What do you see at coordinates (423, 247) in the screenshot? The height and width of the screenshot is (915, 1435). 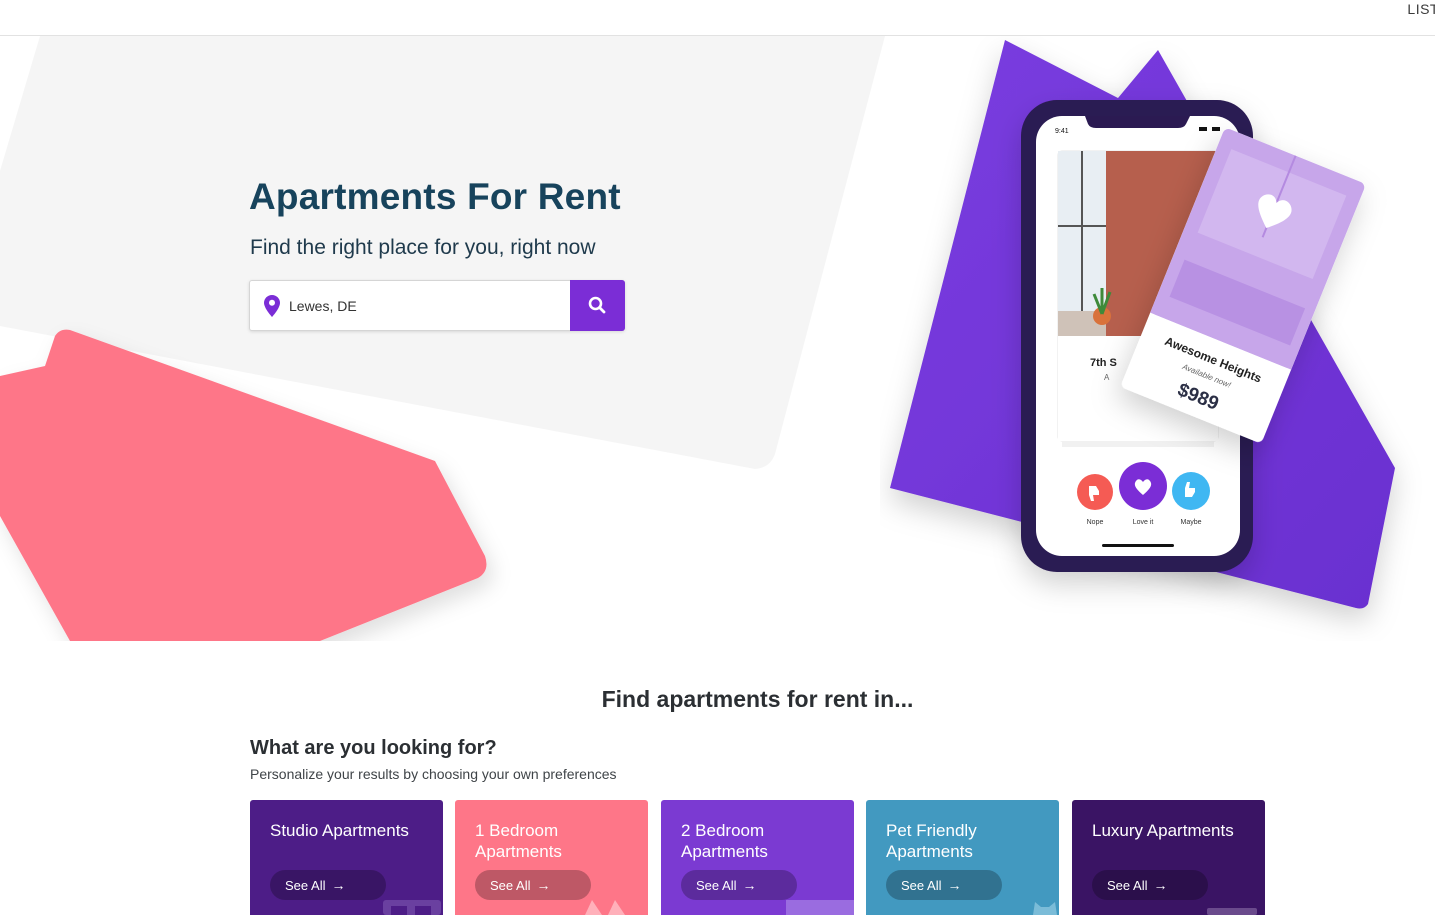 I see `page-subtitle: Find the right place for you, right now` at bounding box center [423, 247].